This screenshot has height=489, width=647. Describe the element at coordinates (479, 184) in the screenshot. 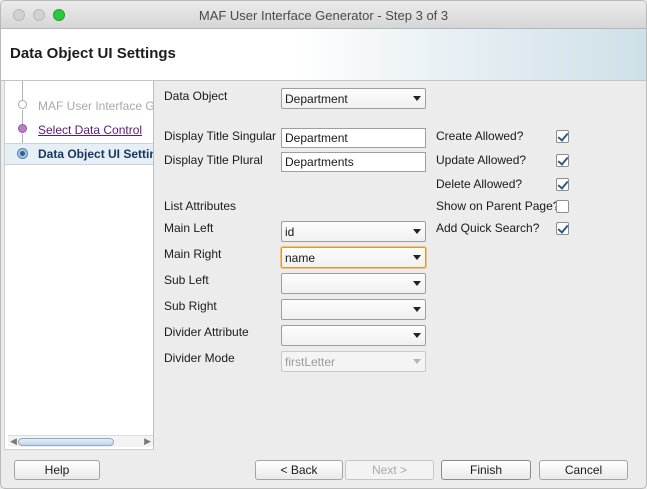

I see `delete-allowed-label: Delete Allowed?` at that location.